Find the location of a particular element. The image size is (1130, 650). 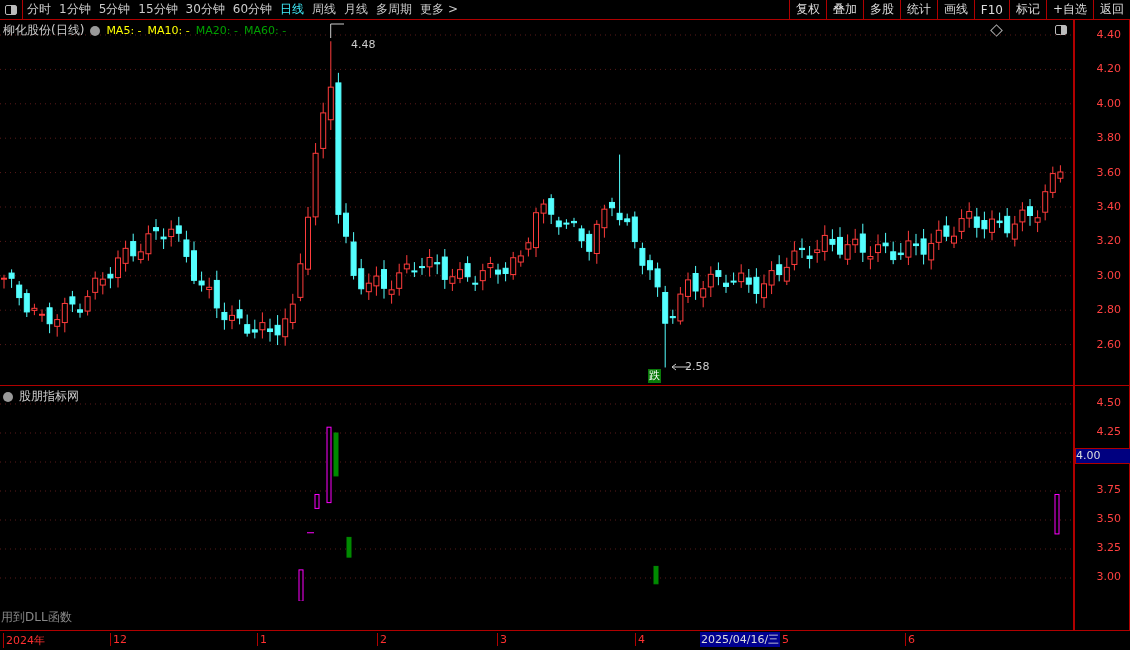

period-tab: 5分钟 is located at coordinates (114, 9).